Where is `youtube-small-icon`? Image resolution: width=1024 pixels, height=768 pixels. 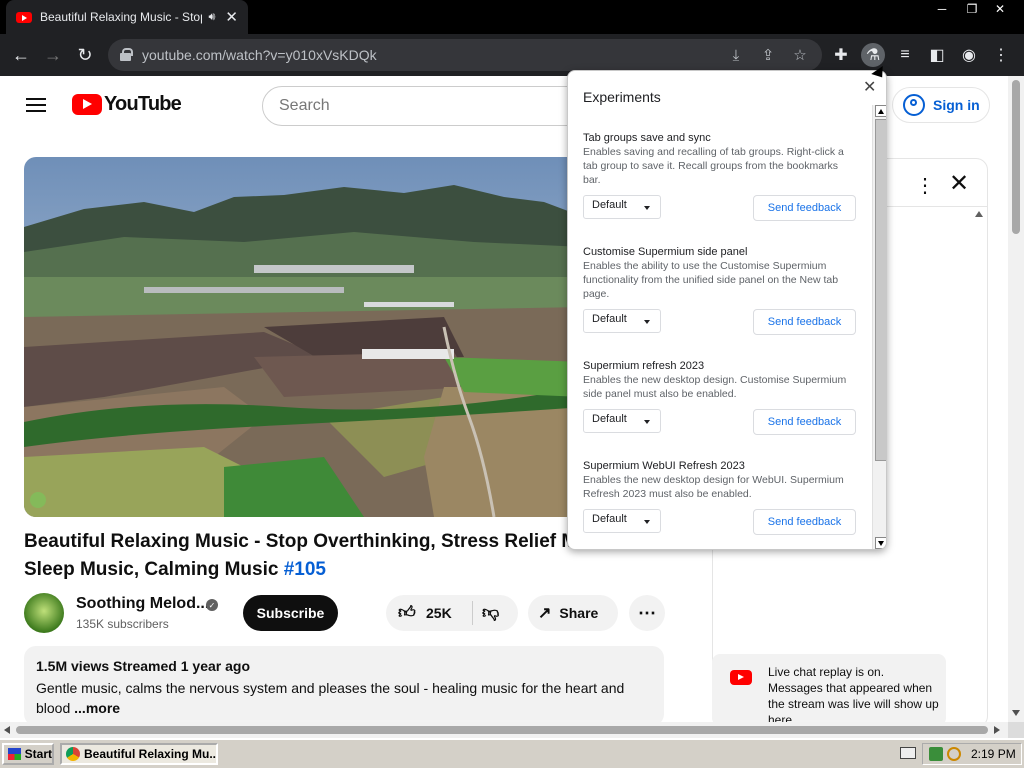 youtube-small-icon is located at coordinates (741, 677).